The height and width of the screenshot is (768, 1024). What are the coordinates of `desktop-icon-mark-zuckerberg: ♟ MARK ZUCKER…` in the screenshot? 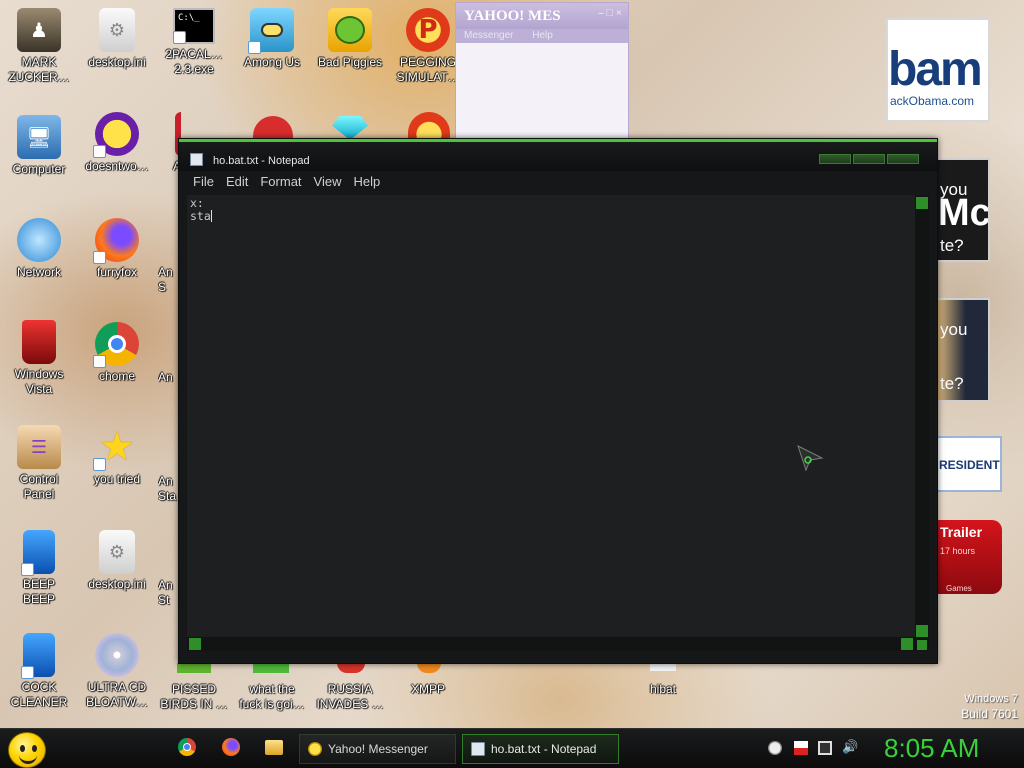 It's located at (39, 46).